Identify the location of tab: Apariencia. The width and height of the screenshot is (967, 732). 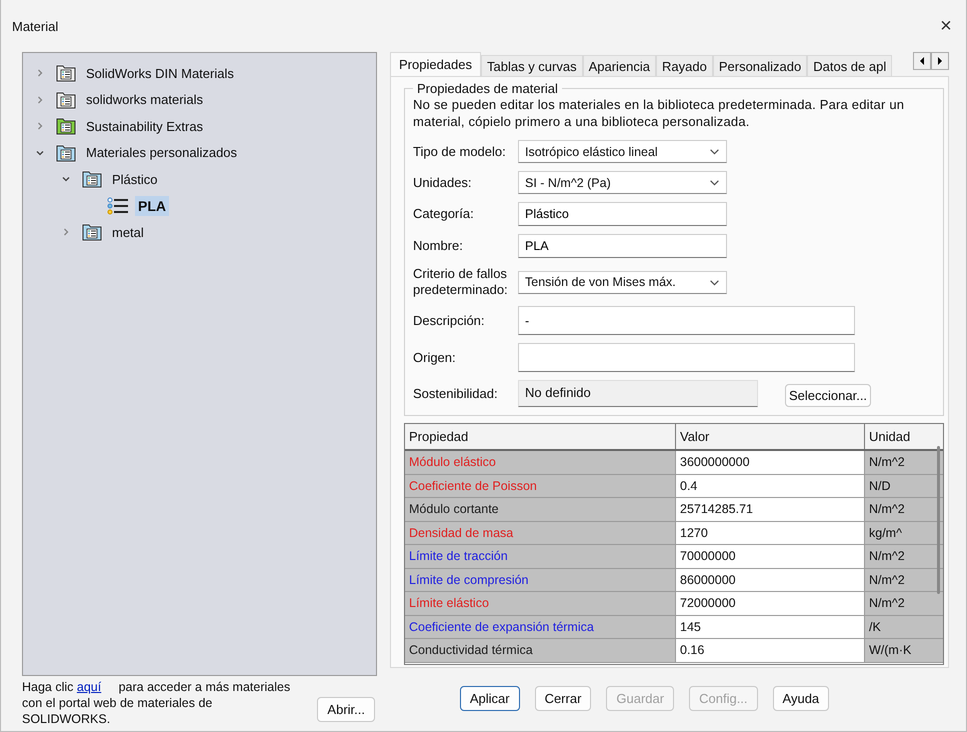
(619, 65).